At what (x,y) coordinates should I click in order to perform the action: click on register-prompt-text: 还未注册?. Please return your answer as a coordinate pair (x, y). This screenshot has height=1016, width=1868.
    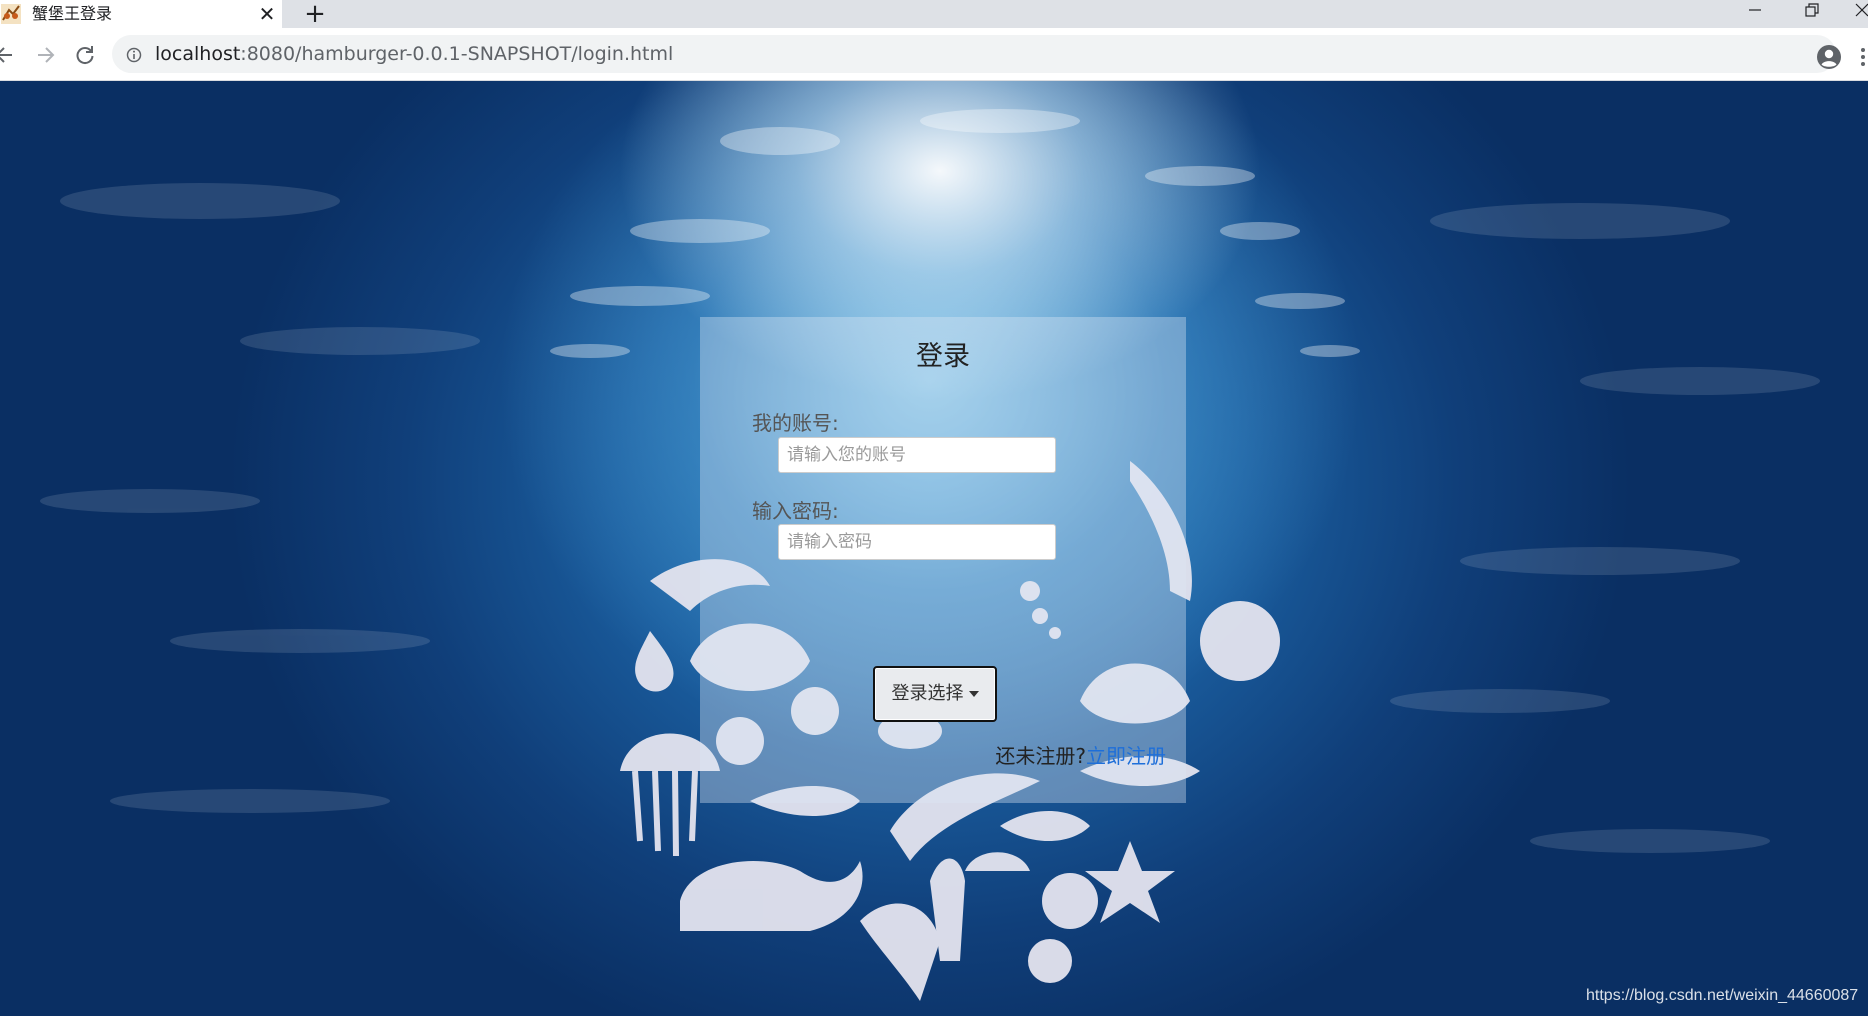
    Looking at the image, I should click on (1040, 756).